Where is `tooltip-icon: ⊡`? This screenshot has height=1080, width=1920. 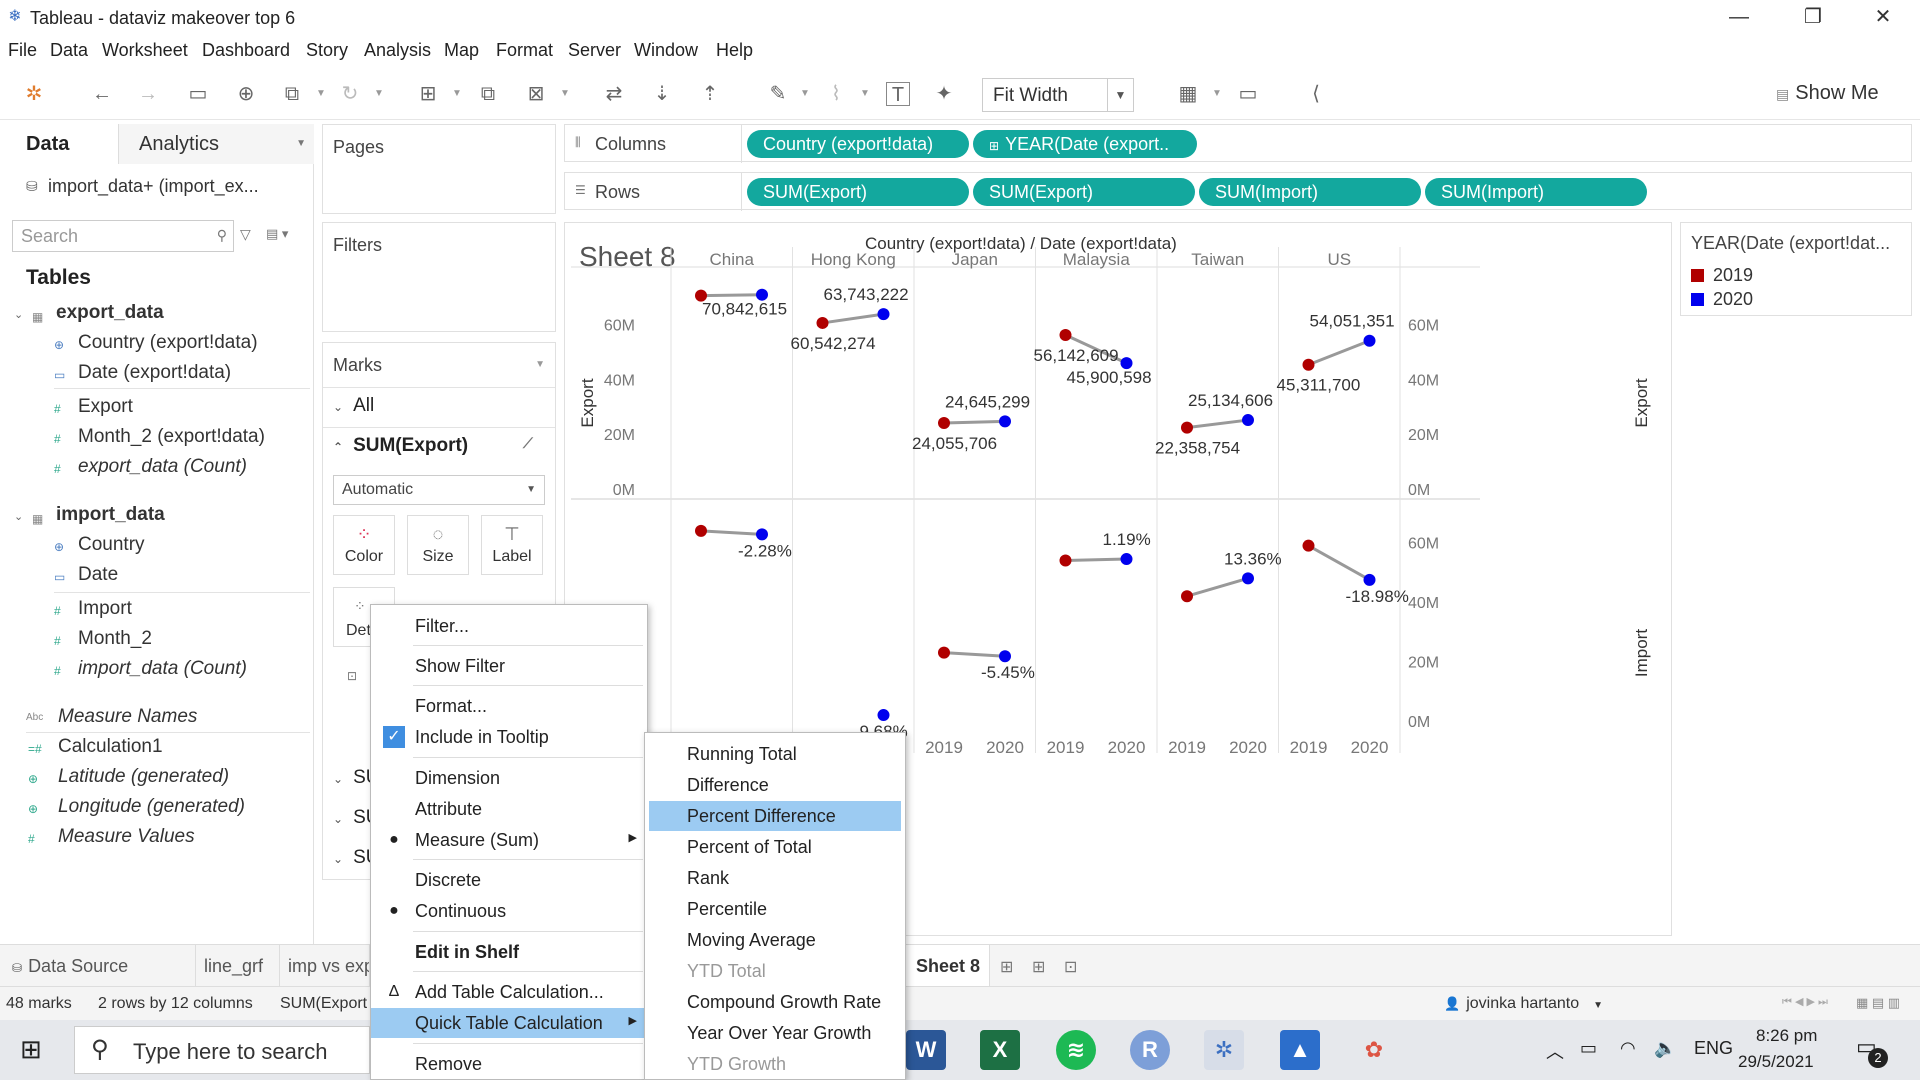 tooltip-icon: ⊡ is located at coordinates (352, 676).